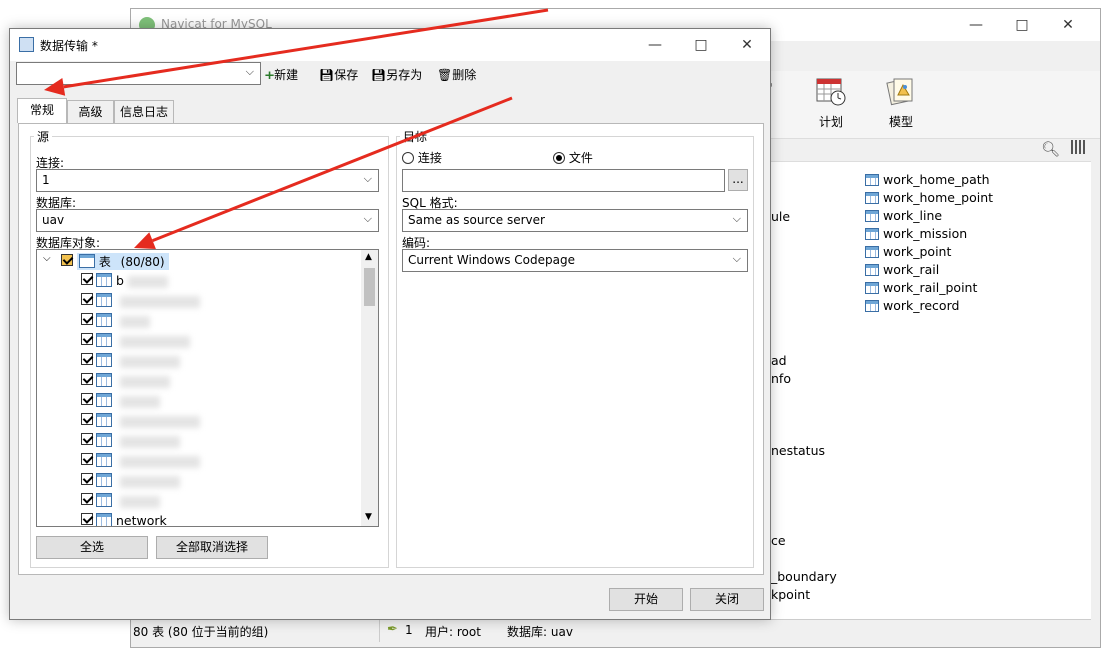 The width and height of the screenshot is (1101, 648). What do you see at coordinates (830, 122) in the screenshot?
I see `toolbar-schedule-label: 计划` at bounding box center [830, 122].